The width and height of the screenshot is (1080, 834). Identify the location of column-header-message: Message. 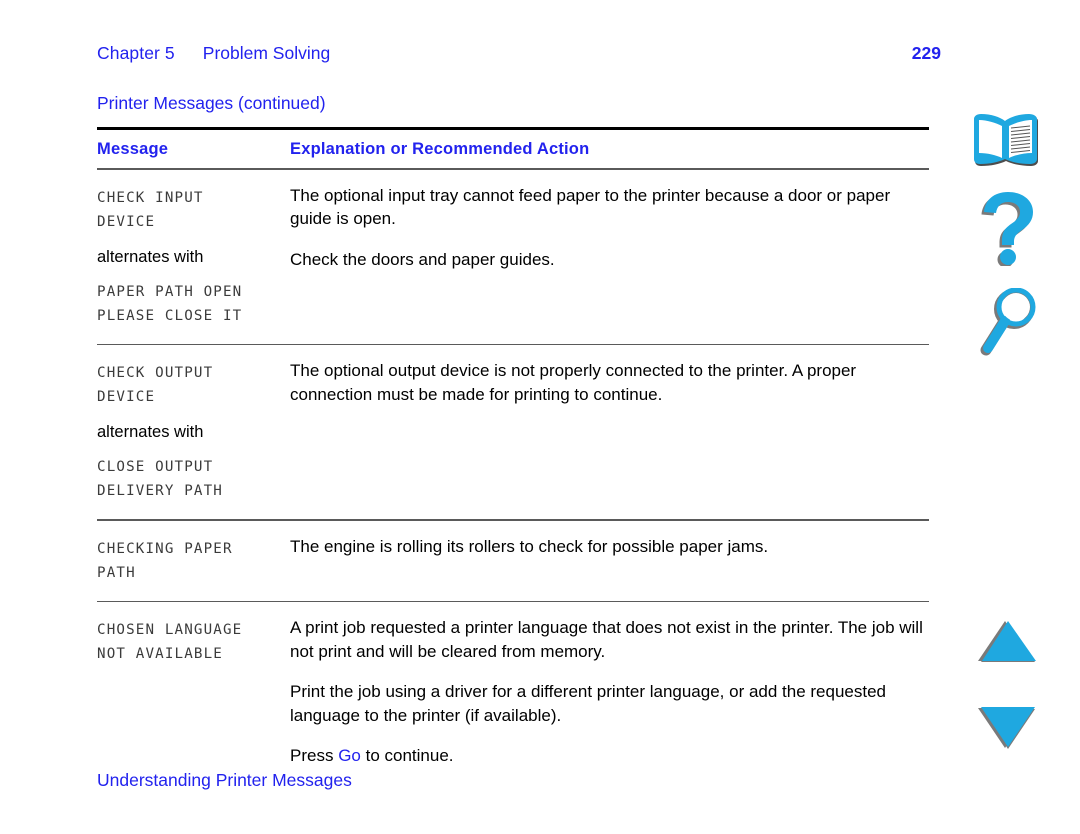
(133, 149).